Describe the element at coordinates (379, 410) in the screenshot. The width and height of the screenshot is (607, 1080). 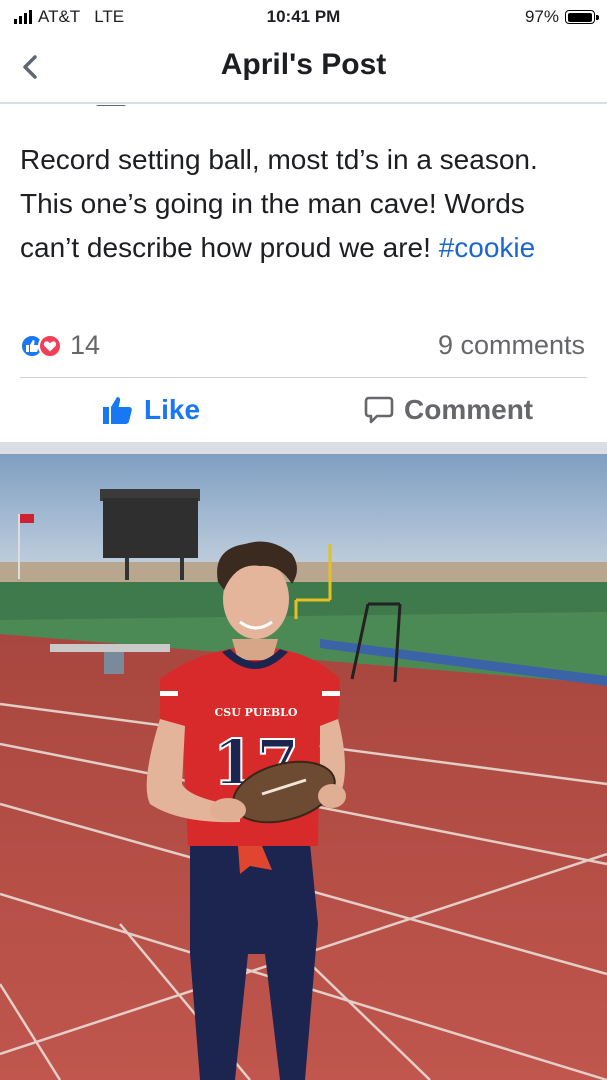
I see `comment-bubble-icon` at that location.